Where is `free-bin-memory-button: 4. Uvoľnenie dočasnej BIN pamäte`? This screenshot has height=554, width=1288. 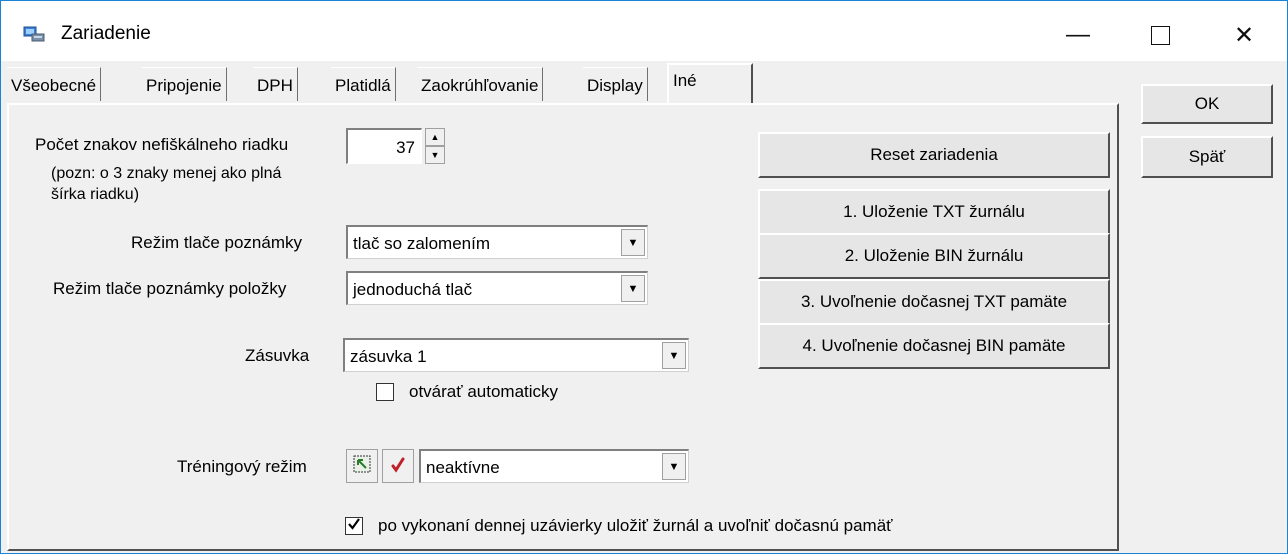
free-bin-memory-button: 4. Uvoľnenie dočasnej BIN pamäte is located at coordinates (934, 346).